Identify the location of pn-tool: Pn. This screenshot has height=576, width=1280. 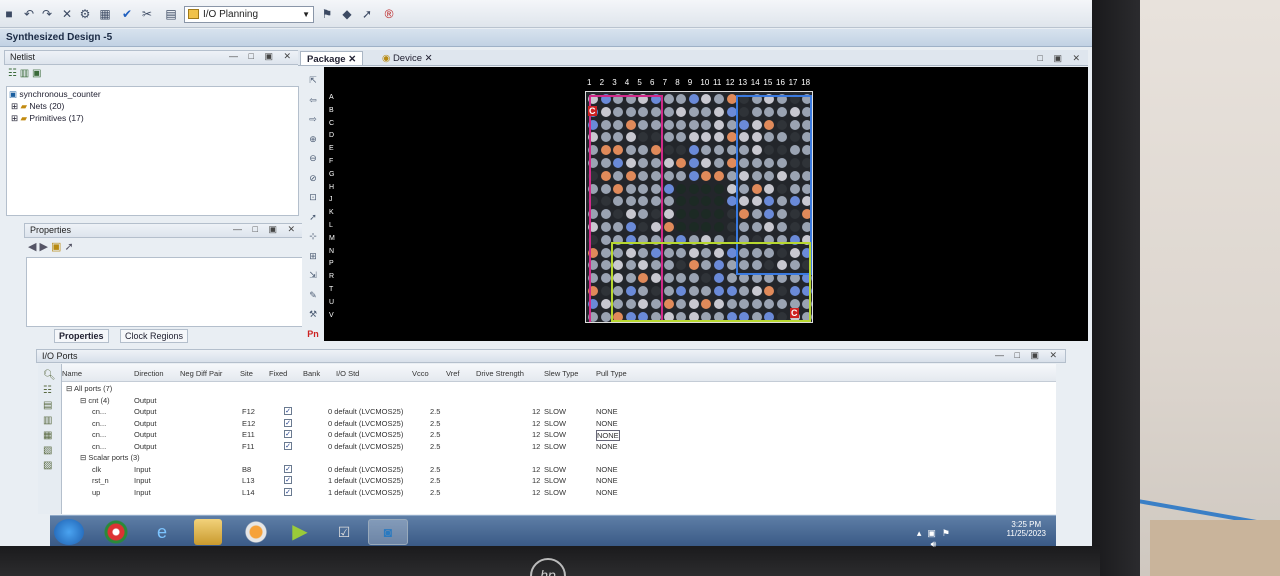
(313, 334).